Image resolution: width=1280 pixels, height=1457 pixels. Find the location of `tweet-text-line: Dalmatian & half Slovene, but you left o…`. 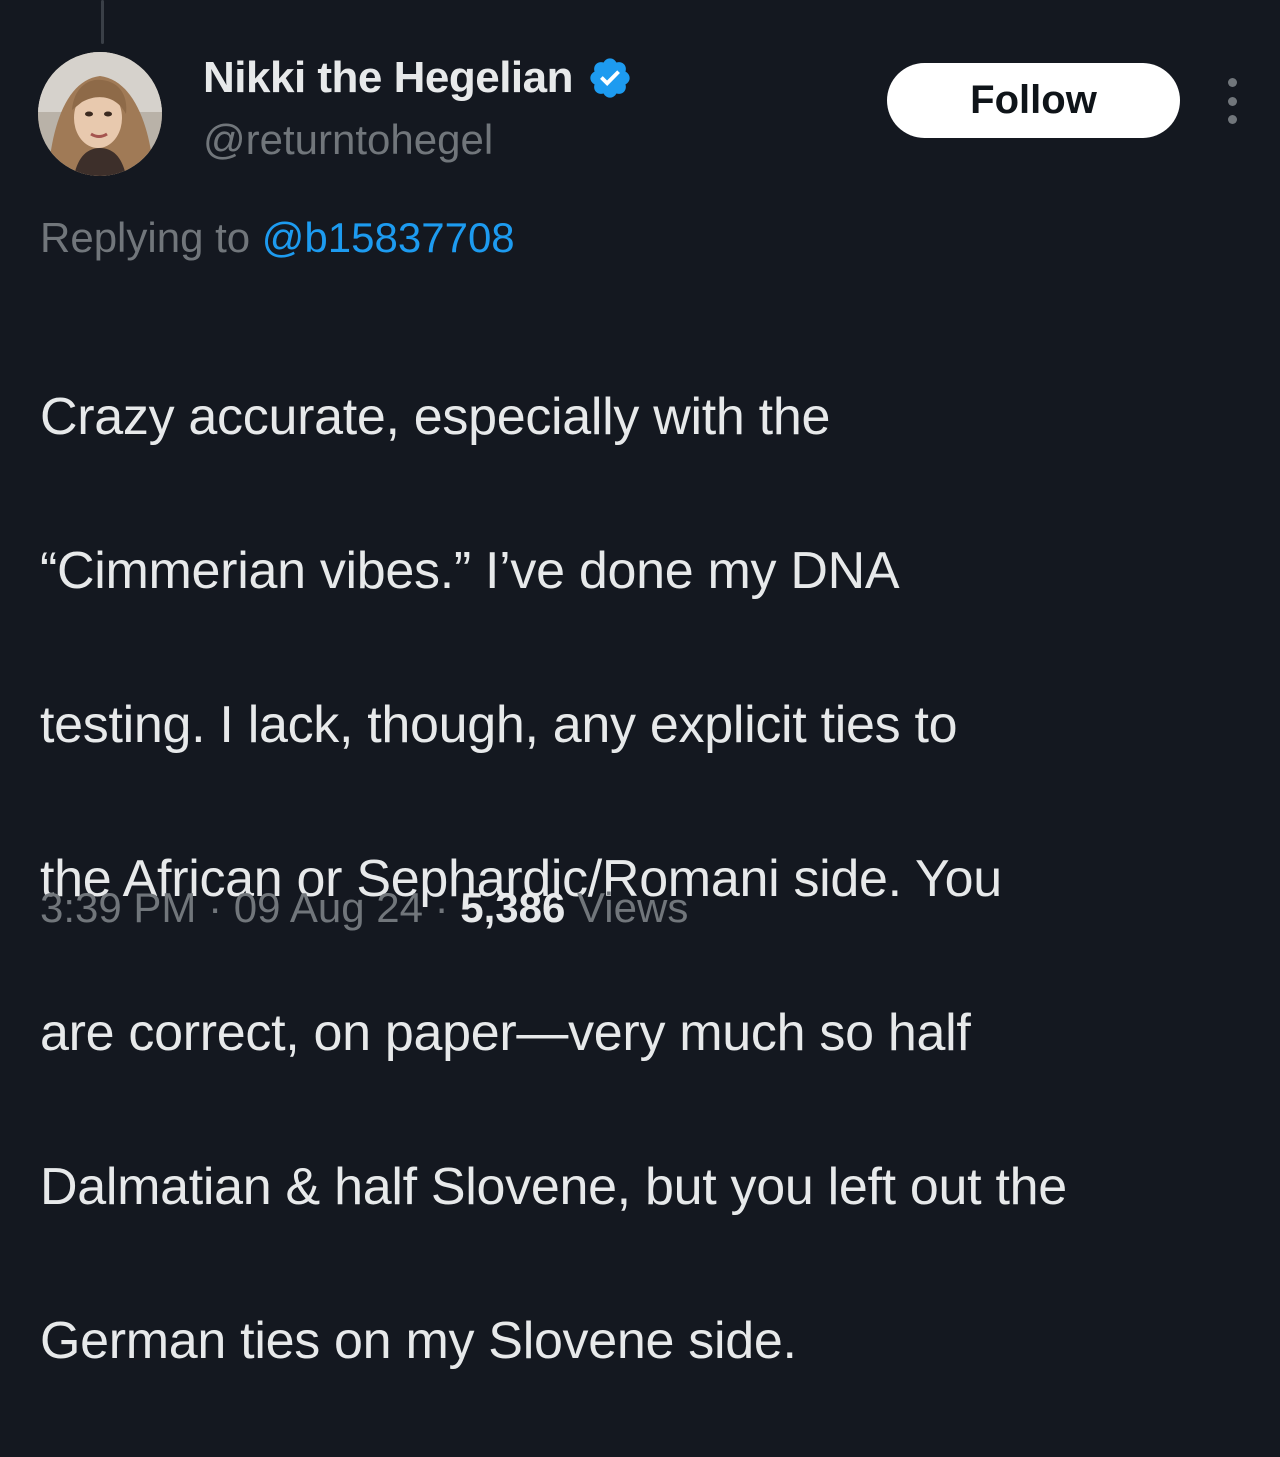

tweet-text-line: Dalmatian & half Slovene, but you left o… is located at coordinates (553, 1187).